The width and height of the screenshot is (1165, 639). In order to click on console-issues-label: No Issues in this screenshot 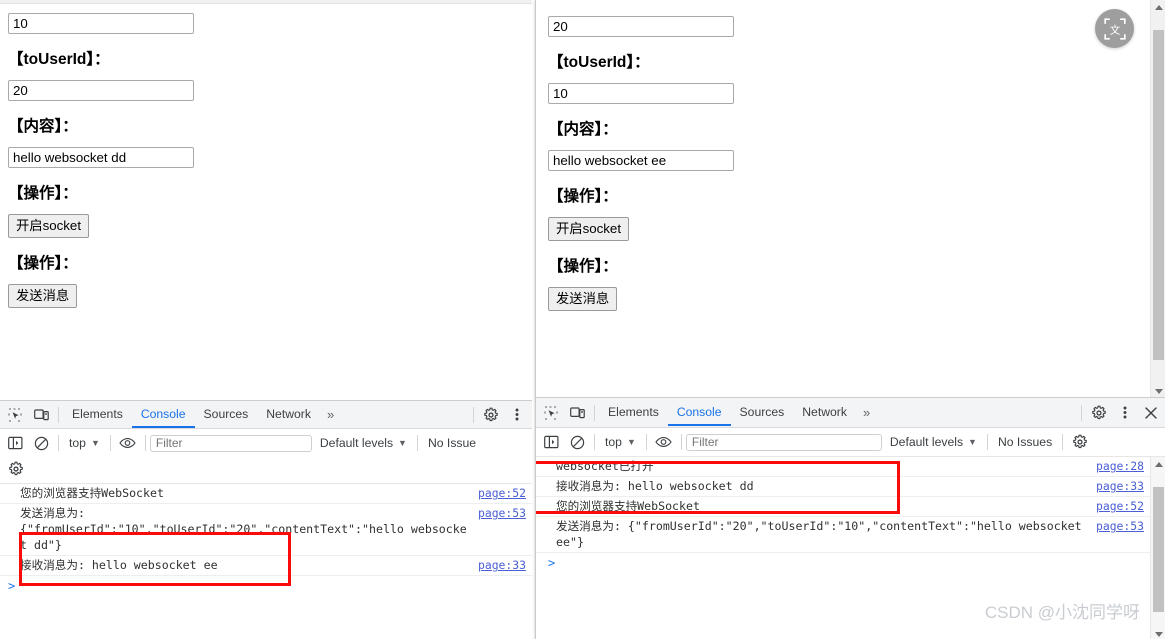, I will do `click(1025, 442)`.